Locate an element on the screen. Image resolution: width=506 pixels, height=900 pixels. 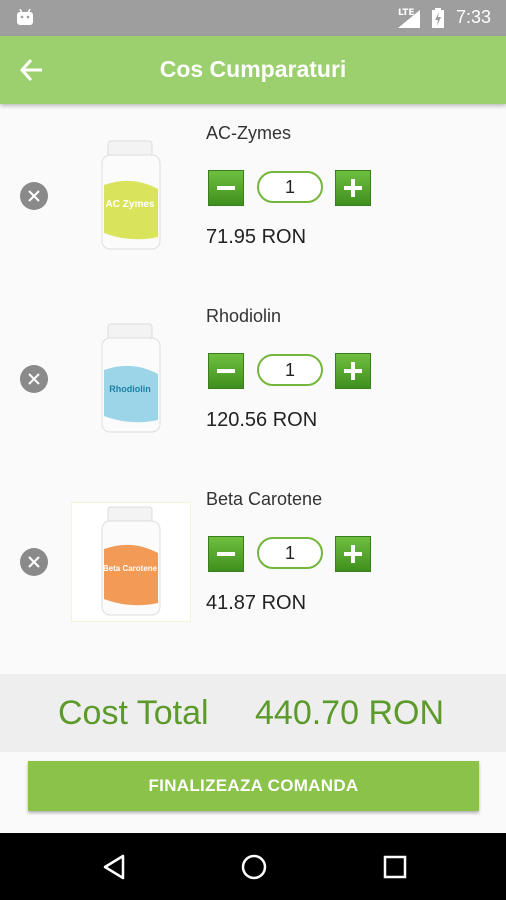
app-bar: Cos Cumparaturi is located at coordinates (253, 70).